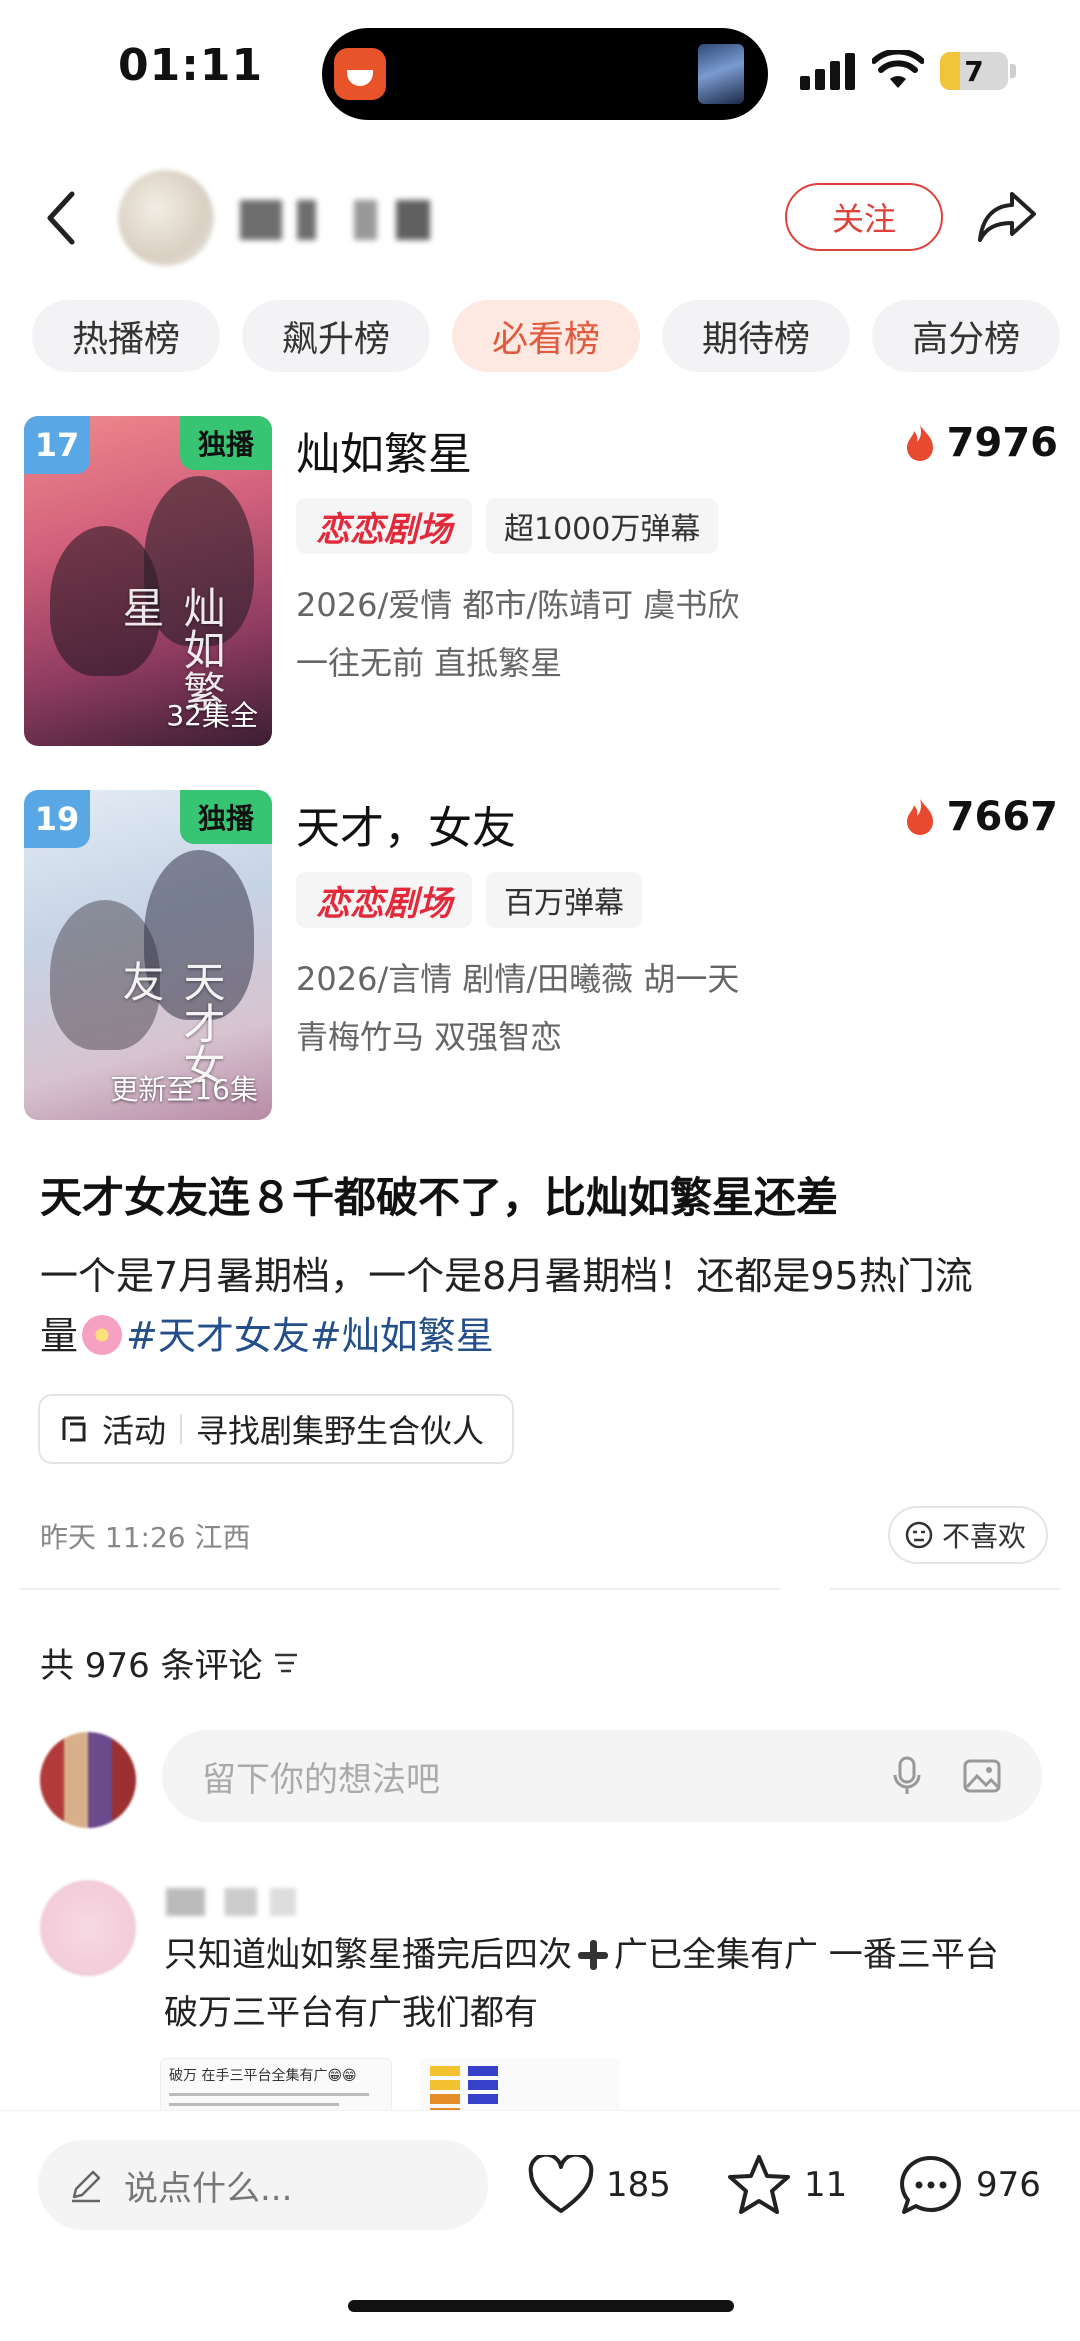 The height and width of the screenshot is (2341, 1080). What do you see at coordinates (541, 2306) in the screenshot?
I see `home-indicator` at bounding box center [541, 2306].